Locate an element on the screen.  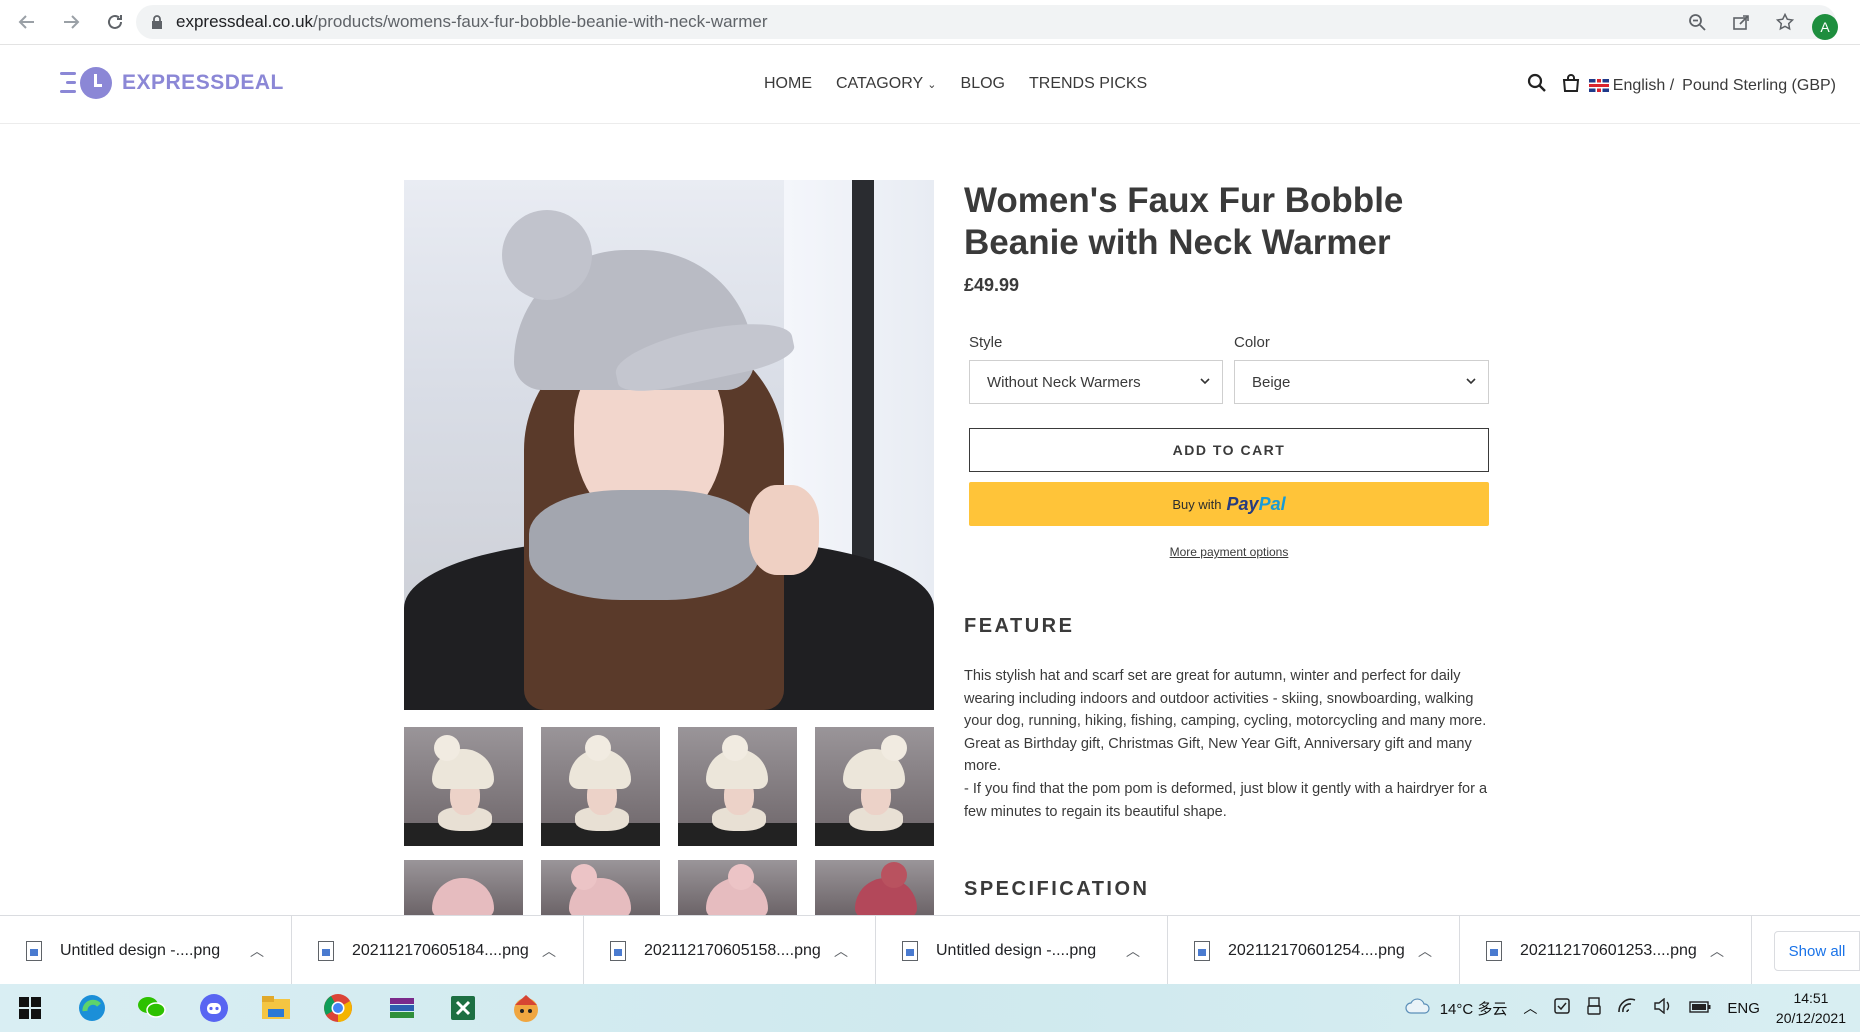
battery-icon is located at coordinates (1700, 1008).